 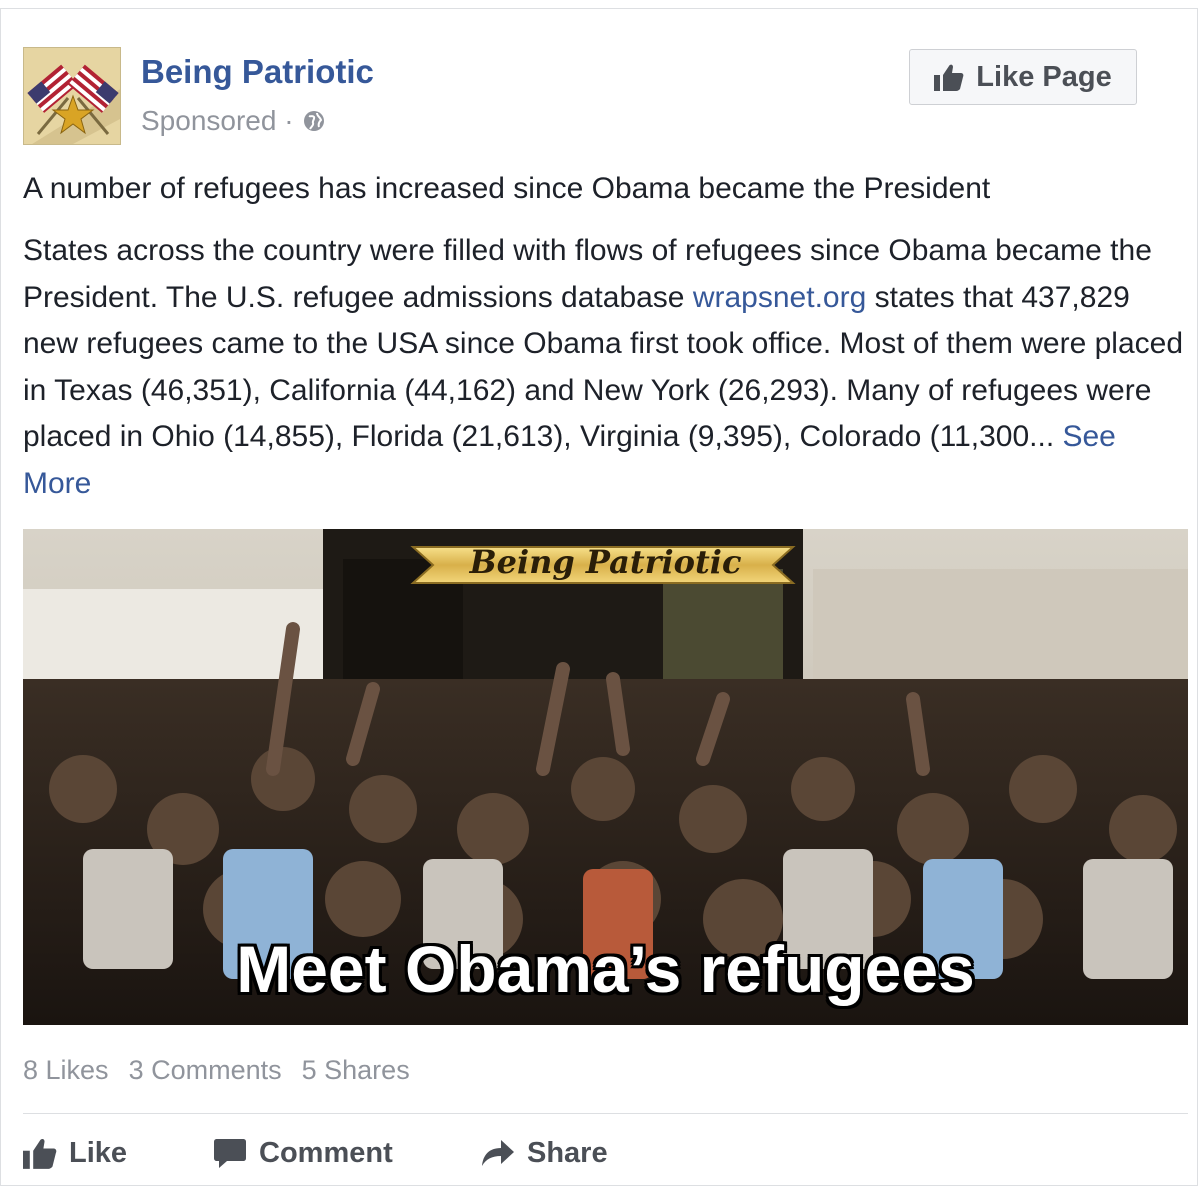 I want to click on comments-count: 3 Comments, so click(x=205, y=1070).